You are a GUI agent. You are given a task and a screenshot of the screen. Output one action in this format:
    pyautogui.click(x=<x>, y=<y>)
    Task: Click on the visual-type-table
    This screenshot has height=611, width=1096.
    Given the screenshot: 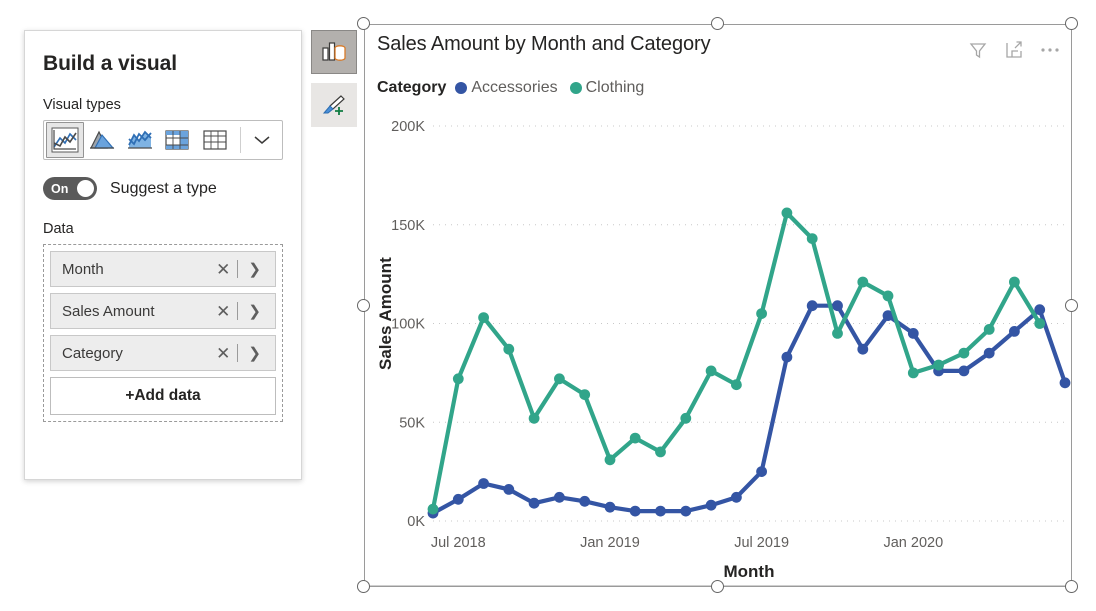 What is the action you would take?
    pyautogui.click(x=215, y=140)
    